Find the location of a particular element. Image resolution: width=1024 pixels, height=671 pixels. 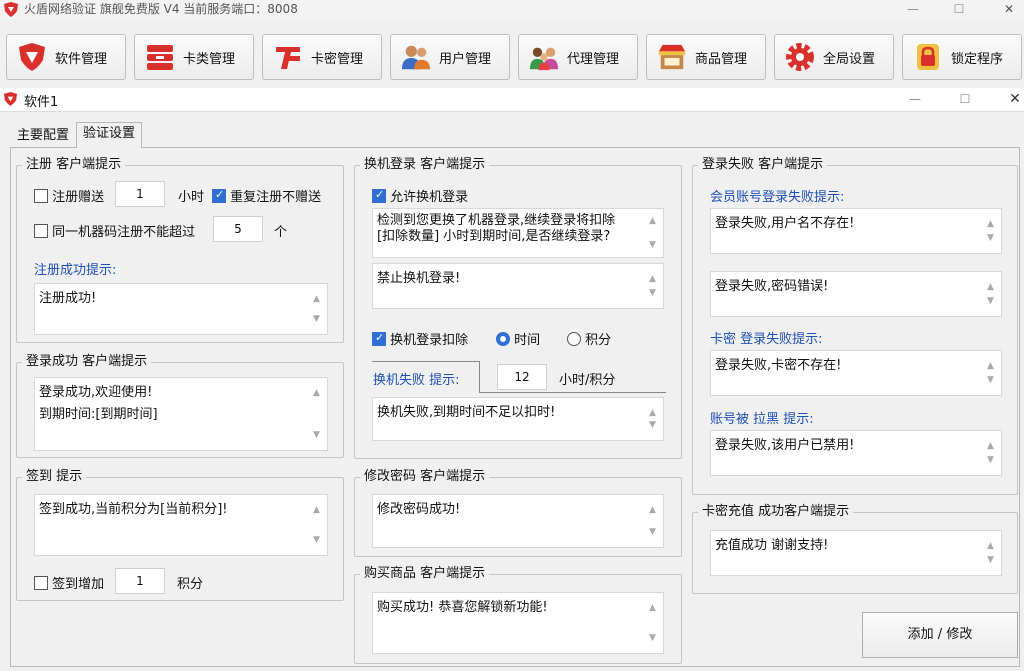

user-manage-button: 用户管理 is located at coordinates (450, 57).